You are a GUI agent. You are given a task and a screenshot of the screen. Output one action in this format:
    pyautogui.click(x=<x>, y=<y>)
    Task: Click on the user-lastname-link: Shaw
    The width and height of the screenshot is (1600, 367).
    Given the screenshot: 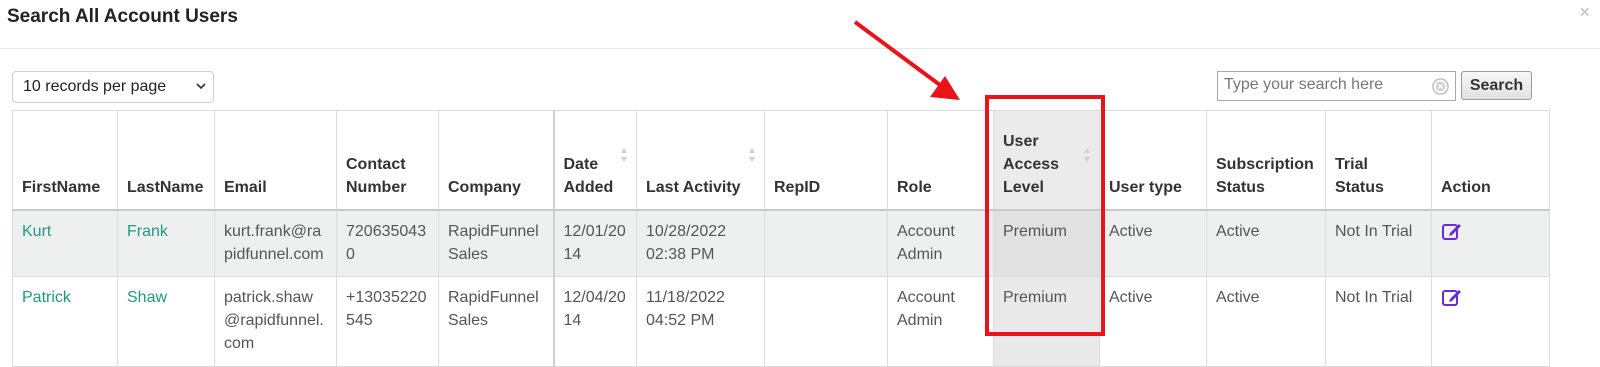 What is the action you would take?
    pyautogui.click(x=147, y=297)
    